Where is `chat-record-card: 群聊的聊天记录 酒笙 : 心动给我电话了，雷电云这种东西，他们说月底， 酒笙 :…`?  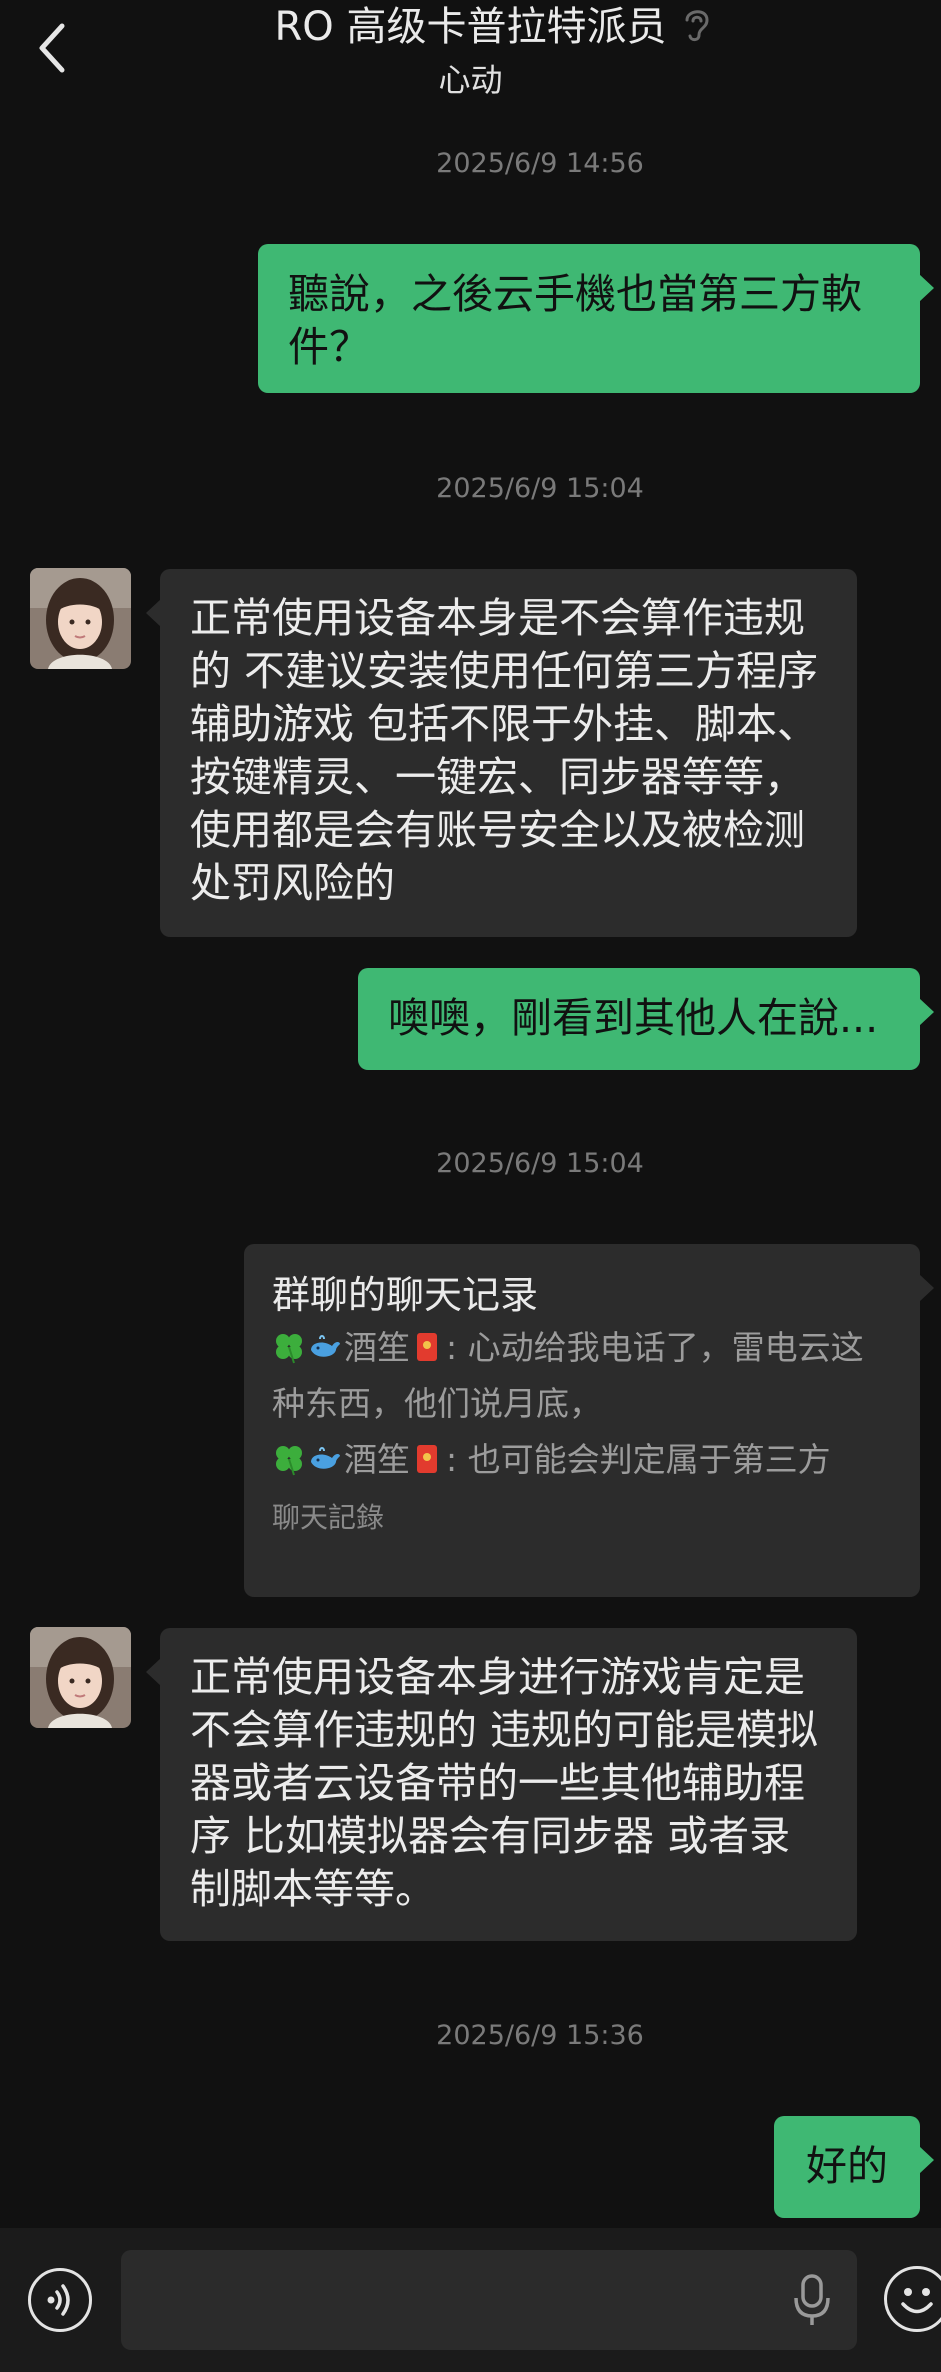 chat-record-card: 群聊的聊天记录 酒笙 : 心动给我电话了，雷电云这种东西，他们说月底， 酒笙 :… is located at coordinates (589, 1420).